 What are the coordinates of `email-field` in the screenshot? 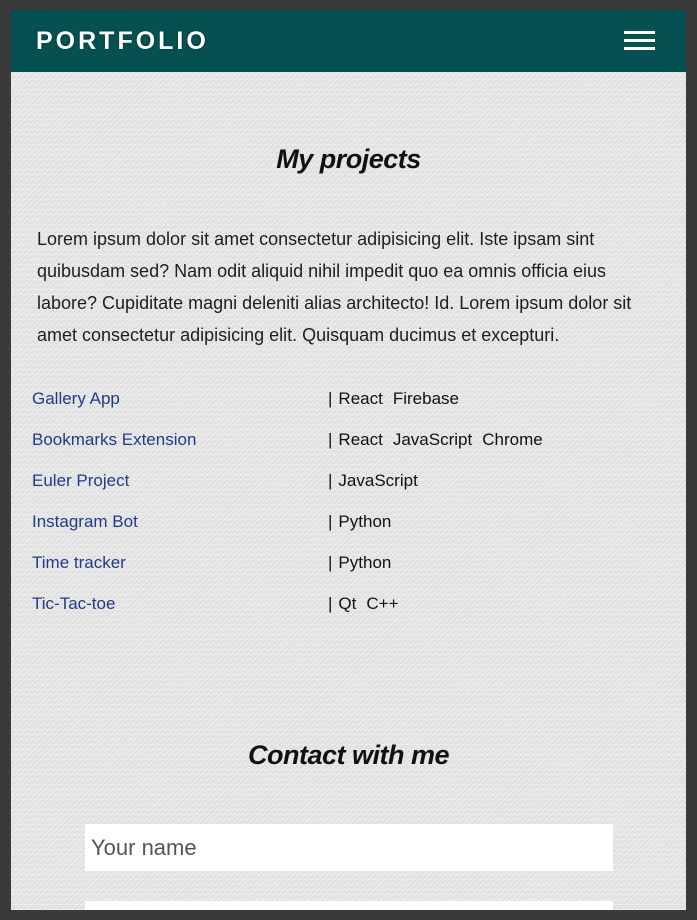 It's located at (349, 905).